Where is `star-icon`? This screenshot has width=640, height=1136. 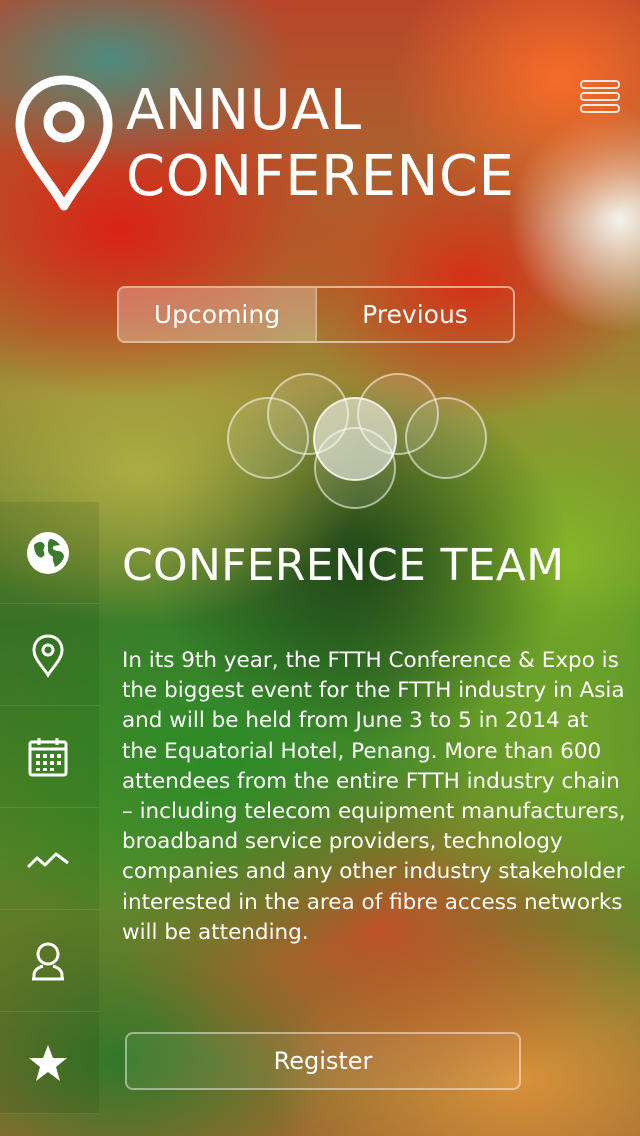 star-icon is located at coordinates (47, 1062).